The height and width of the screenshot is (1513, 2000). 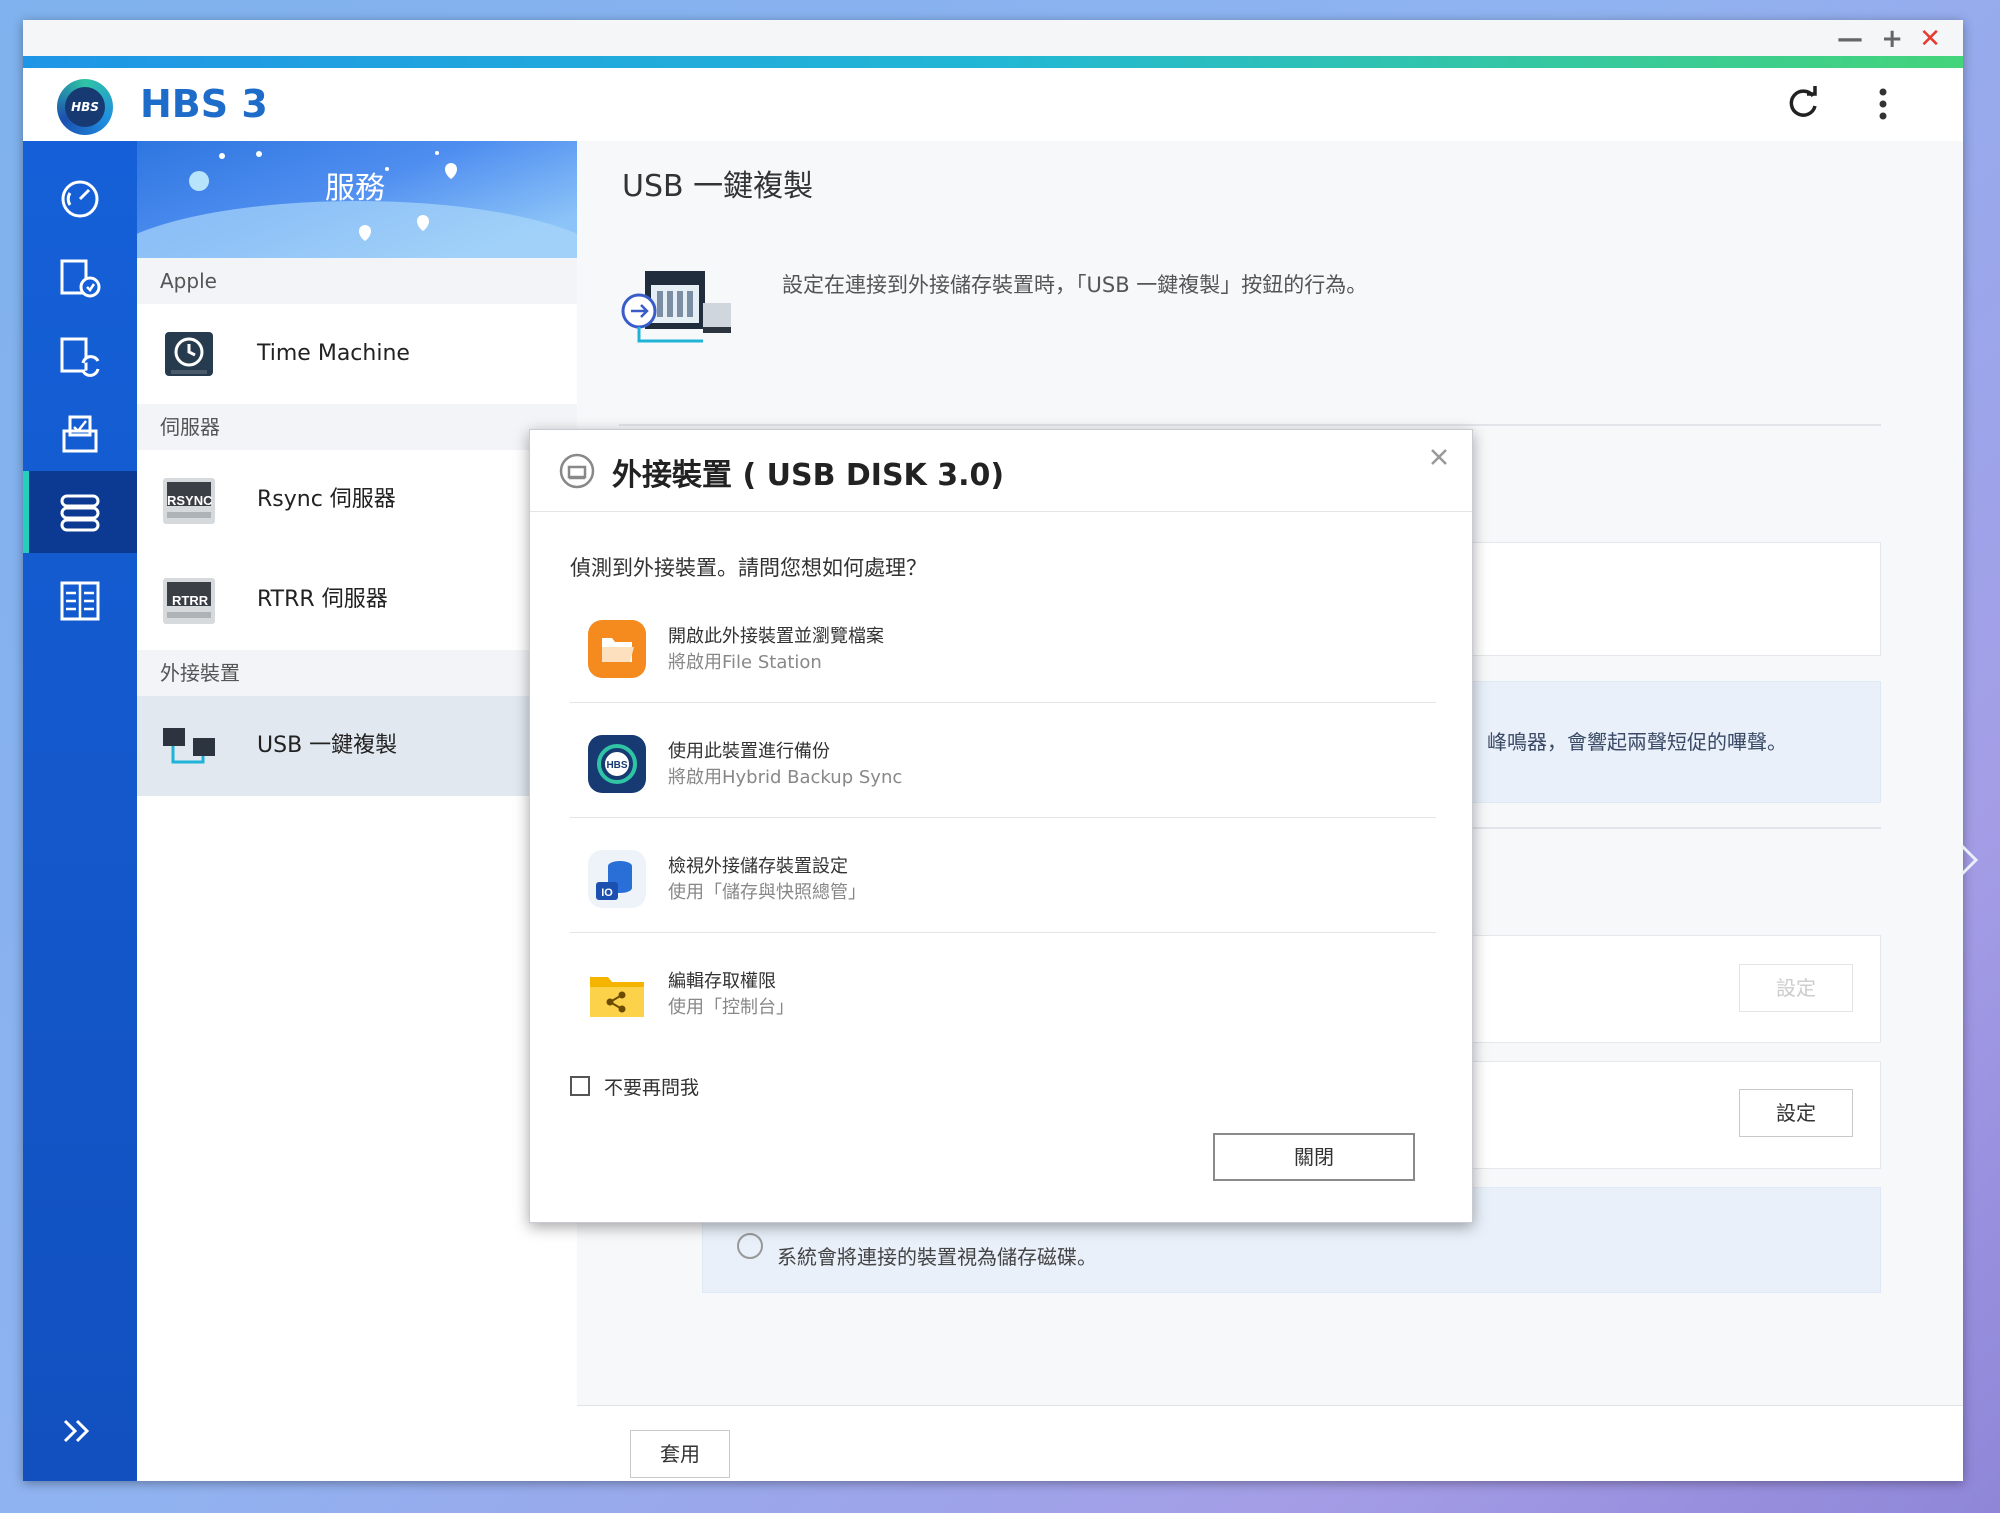 I want to click on window-titlebar: — + ✕, so click(x=993, y=38).